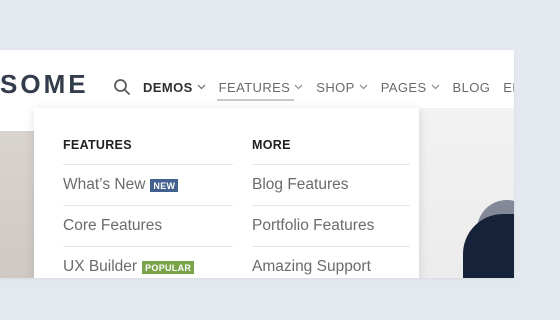 This screenshot has width=560, height=320. Describe the element at coordinates (311, 266) in the screenshot. I see `menu-item-label: Amazing Support` at that location.